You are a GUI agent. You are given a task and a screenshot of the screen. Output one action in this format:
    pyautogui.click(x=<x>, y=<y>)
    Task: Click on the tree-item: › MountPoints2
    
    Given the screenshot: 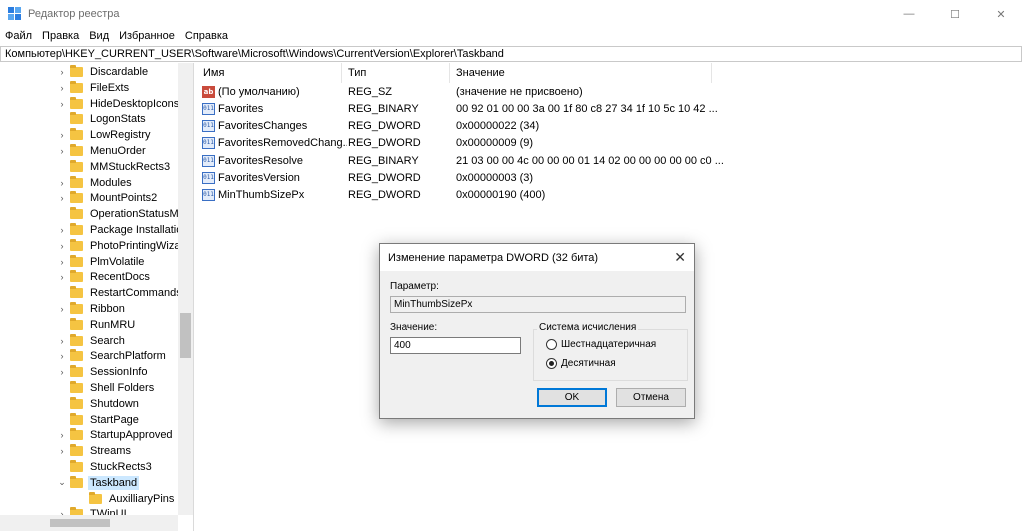 What is the action you would take?
    pyautogui.click(x=108, y=198)
    